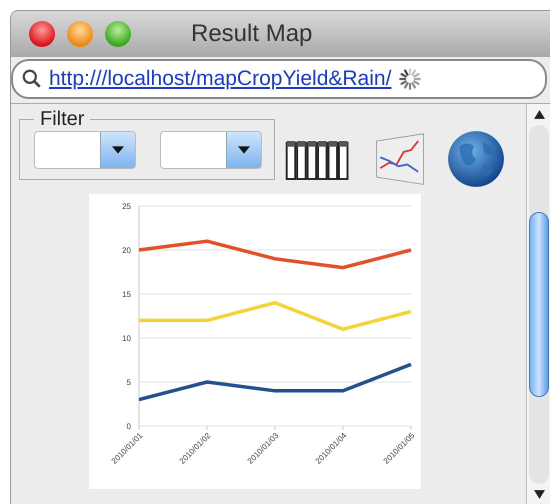  What do you see at coordinates (476, 159) in the screenshot?
I see `globe-icon` at bounding box center [476, 159].